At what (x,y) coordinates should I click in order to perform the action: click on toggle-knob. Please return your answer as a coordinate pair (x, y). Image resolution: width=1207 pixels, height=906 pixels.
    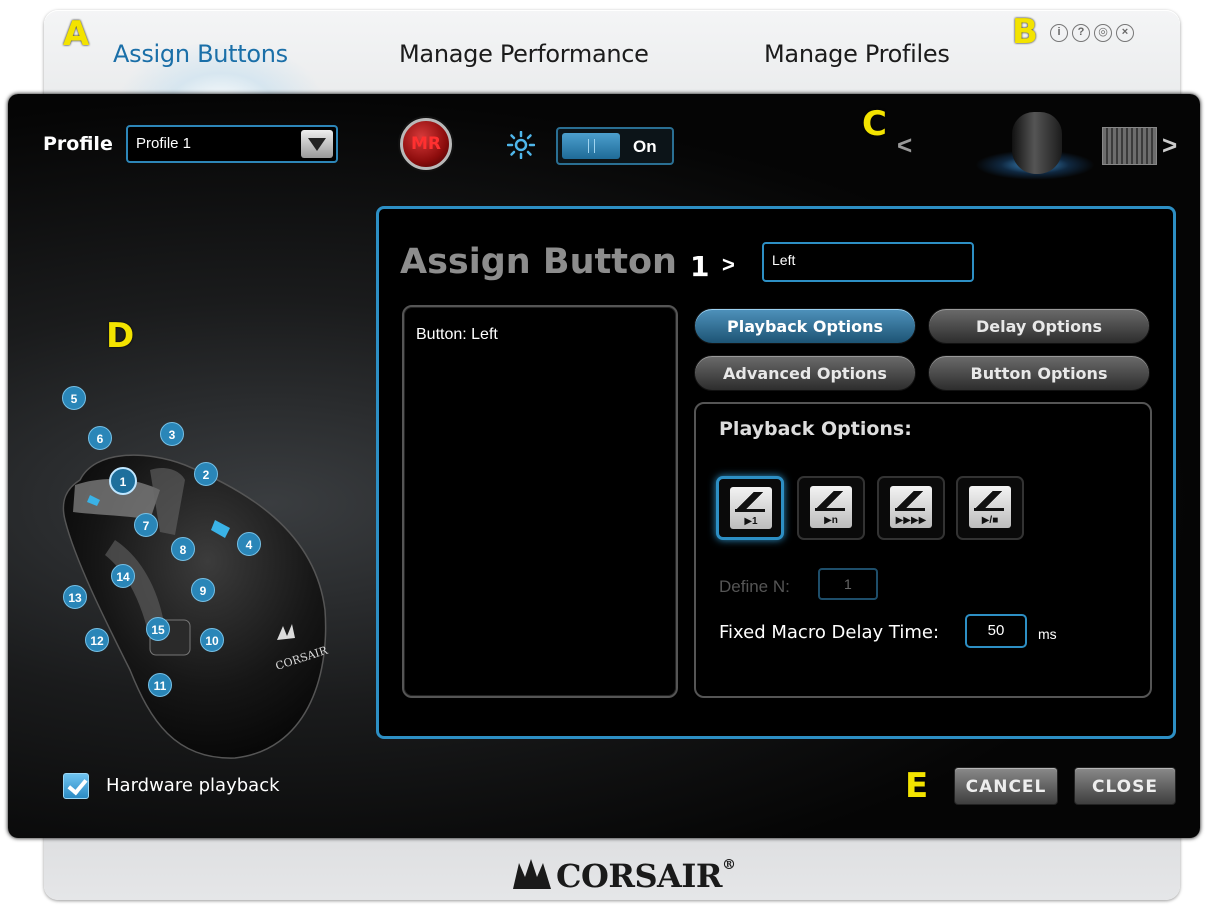
    Looking at the image, I should click on (591, 146).